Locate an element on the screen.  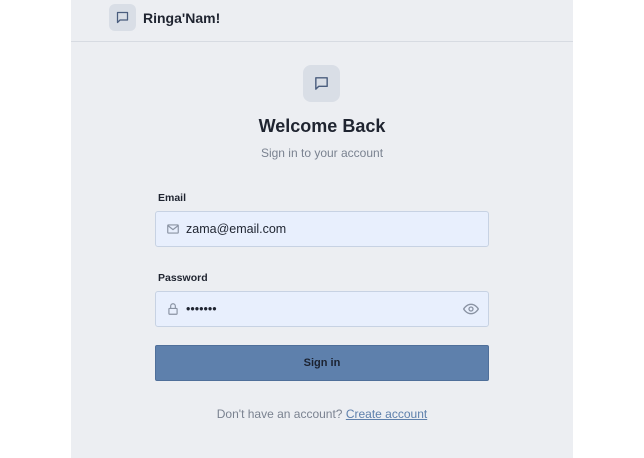
mail-icon is located at coordinates (173, 229).